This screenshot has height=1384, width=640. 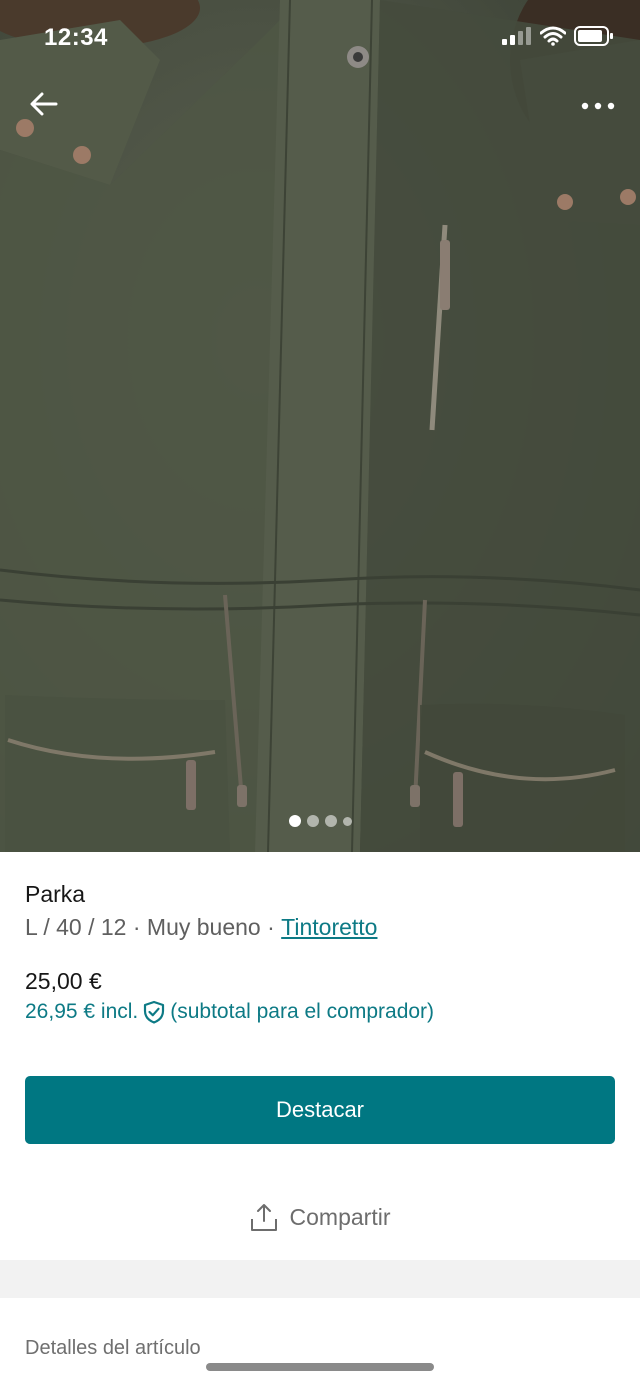 I want to click on status-time: 12:34, so click(x=76, y=37).